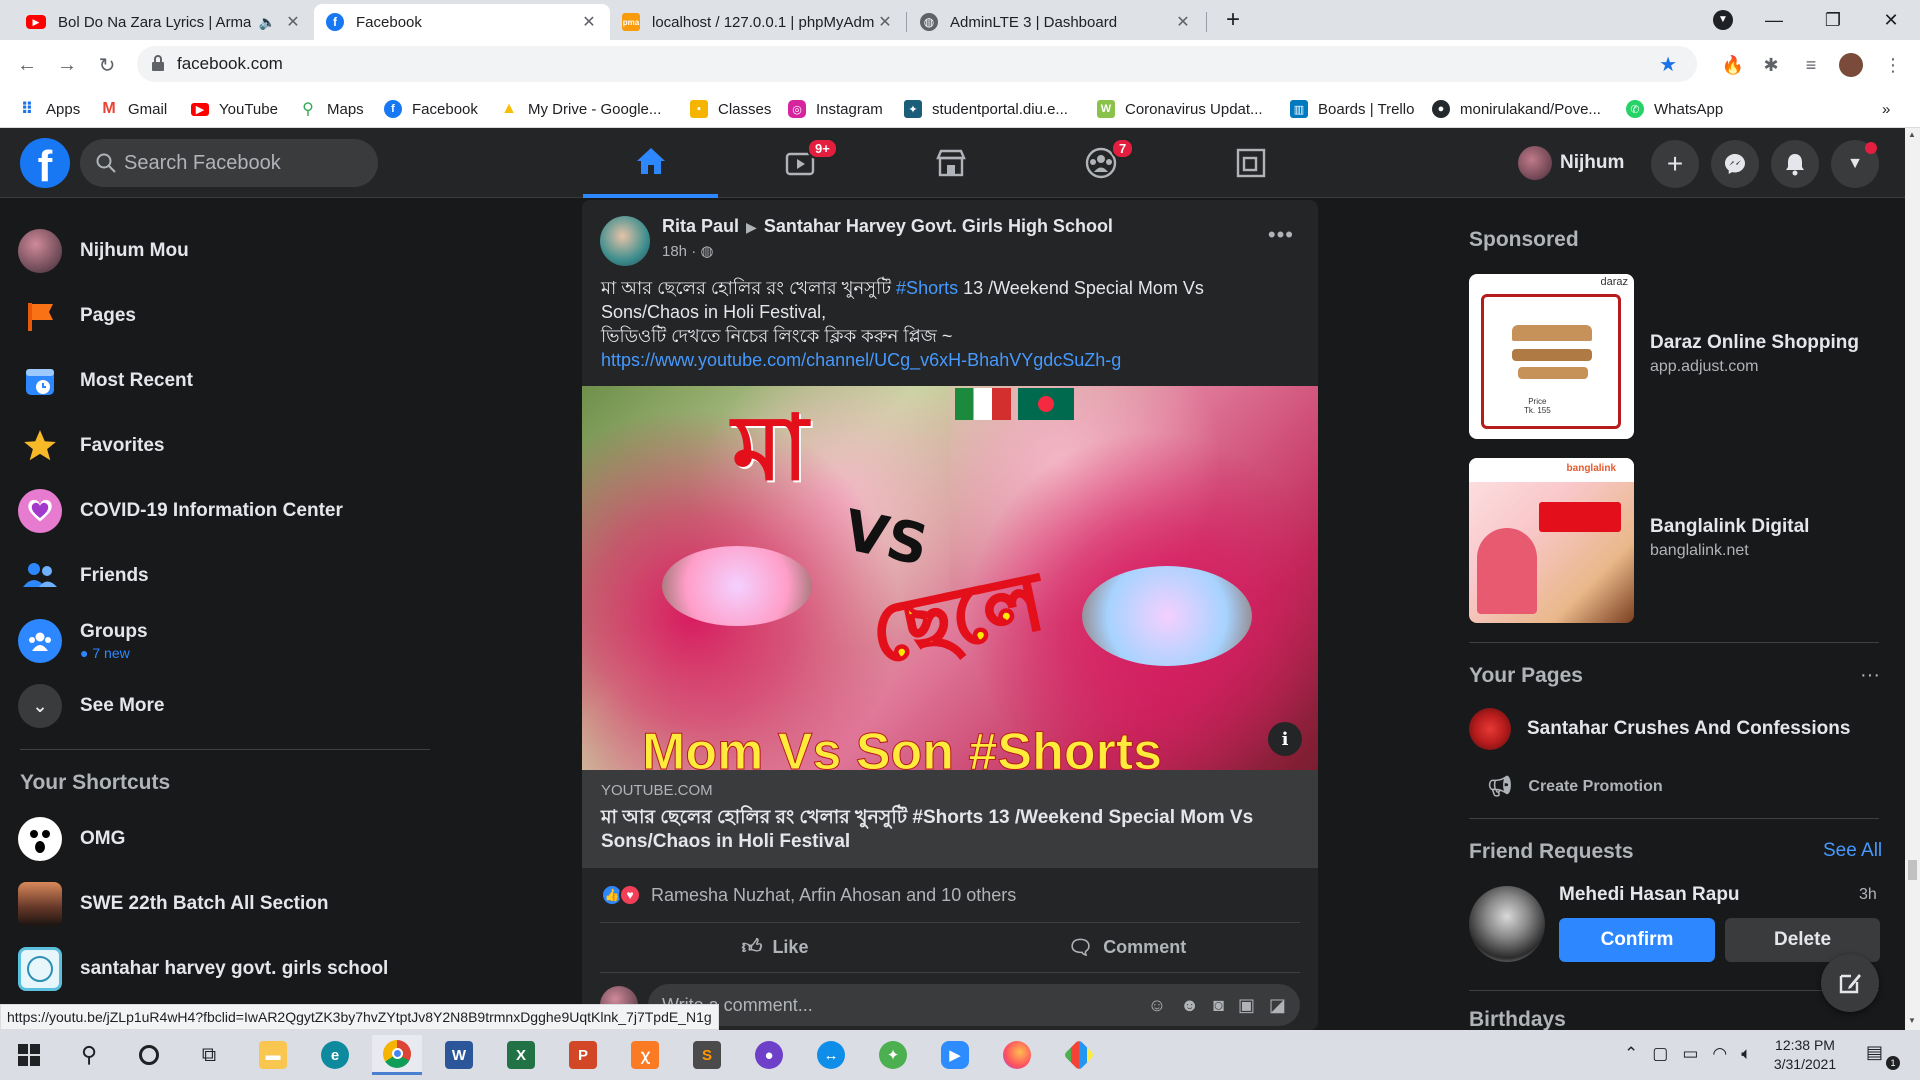  I want to click on task-view-button: ⧉, so click(209, 1055).